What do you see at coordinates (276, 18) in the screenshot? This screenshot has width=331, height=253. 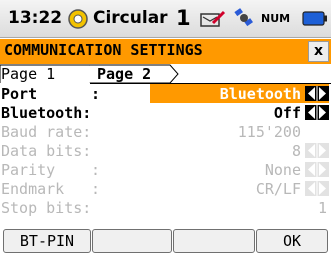 I see `num-lock-indicator: NUM` at bounding box center [276, 18].